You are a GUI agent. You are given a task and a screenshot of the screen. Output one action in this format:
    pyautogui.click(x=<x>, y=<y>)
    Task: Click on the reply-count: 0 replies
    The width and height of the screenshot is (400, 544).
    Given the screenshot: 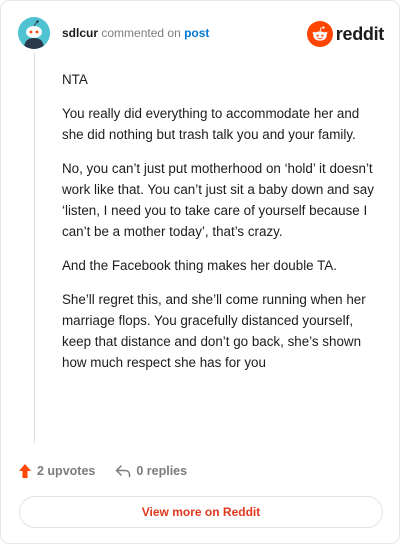 What is the action you would take?
    pyautogui.click(x=162, y=471)
    